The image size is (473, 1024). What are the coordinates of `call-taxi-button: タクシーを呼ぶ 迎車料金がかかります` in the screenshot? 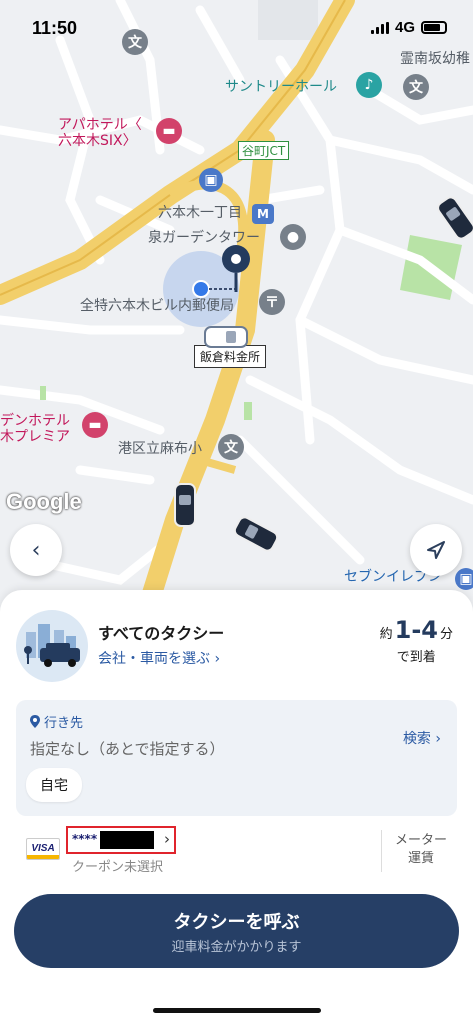 It's located at (236, 931).